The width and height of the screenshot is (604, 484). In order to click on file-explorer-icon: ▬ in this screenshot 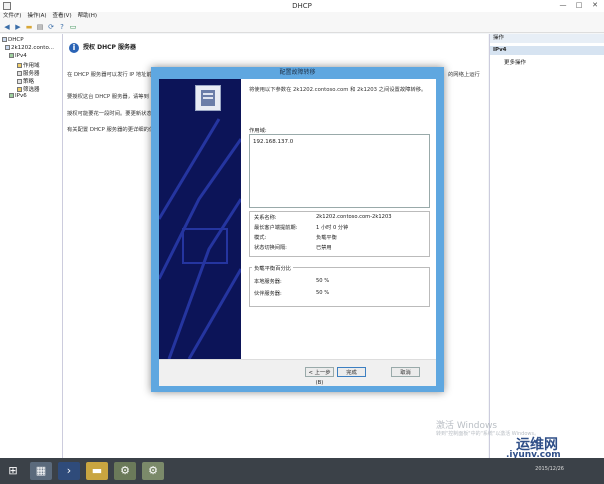, I will do `click(97, 471)`.